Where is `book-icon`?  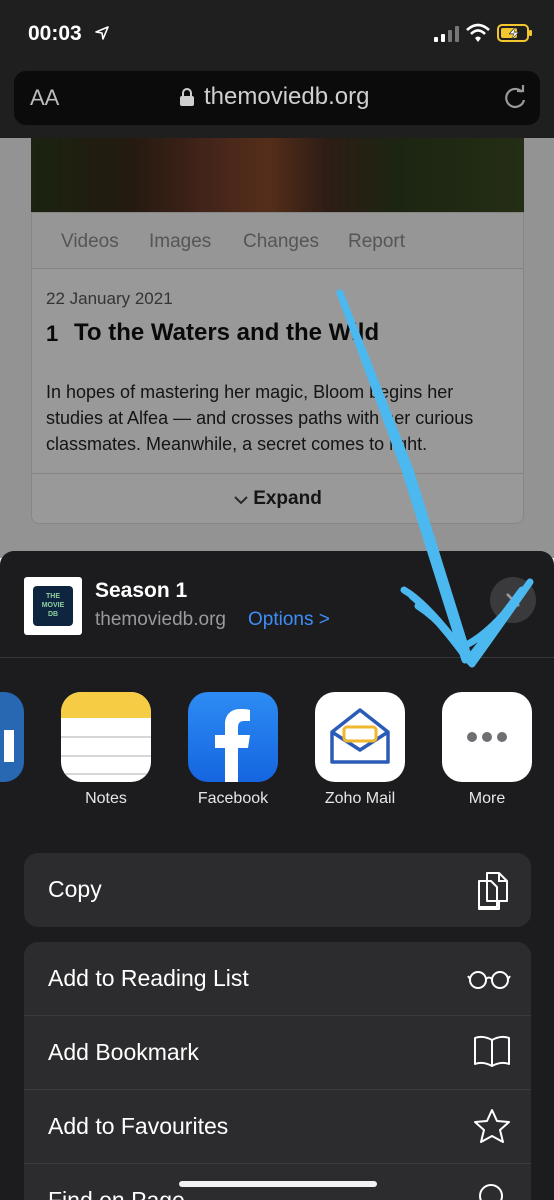
book-icon is located at coordinates (492, 1051).